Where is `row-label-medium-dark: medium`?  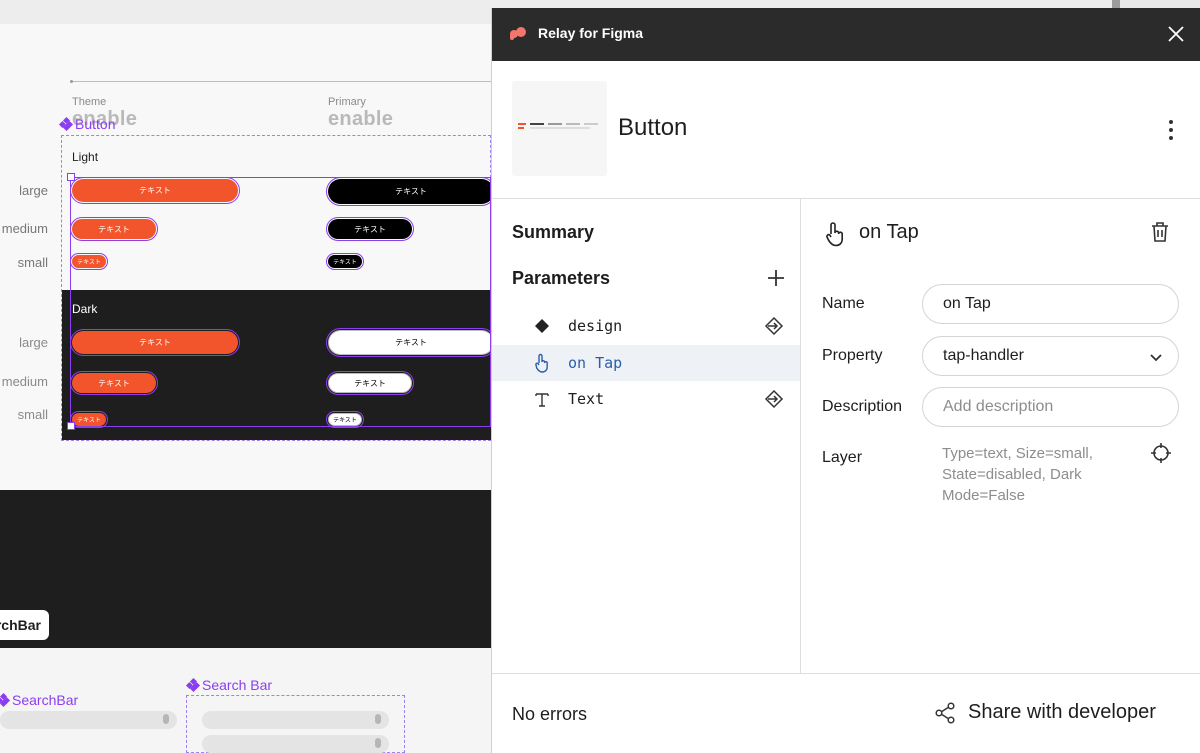
row-label-medium-dark: medium is located at coordinates (24, 381).